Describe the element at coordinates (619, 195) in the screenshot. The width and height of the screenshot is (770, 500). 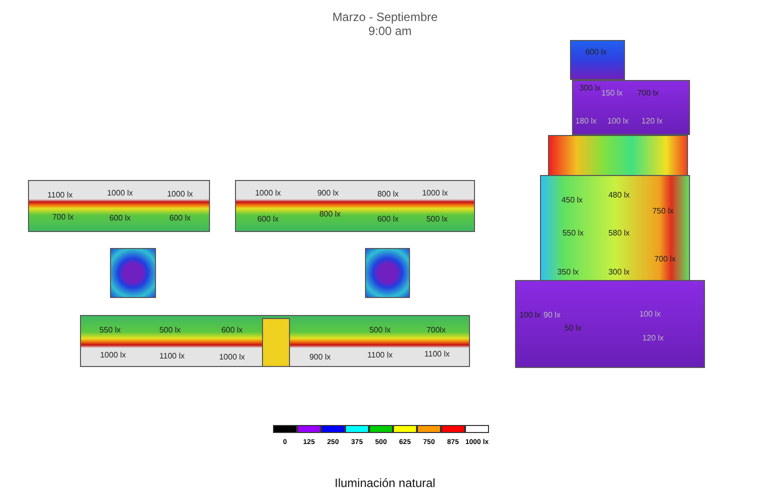
I see `illuminance-label: 480 lx` at that location.